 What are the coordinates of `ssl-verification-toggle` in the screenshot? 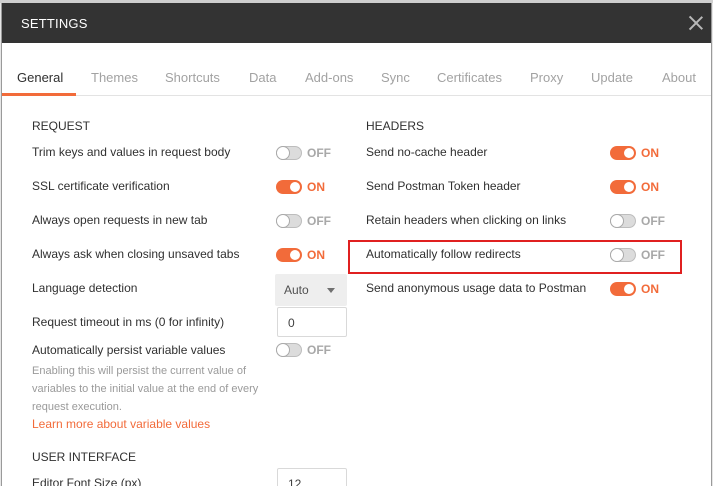 It's located at (289, 187).